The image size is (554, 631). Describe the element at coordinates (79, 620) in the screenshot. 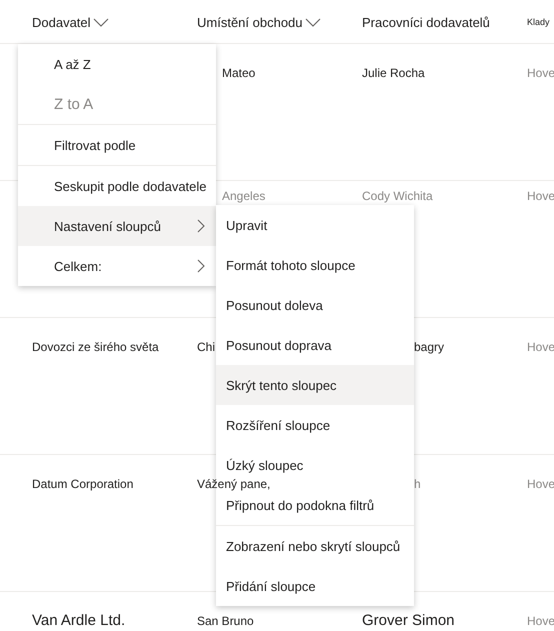

I see `table-cell: Van Ardle Ltd.` at that location.